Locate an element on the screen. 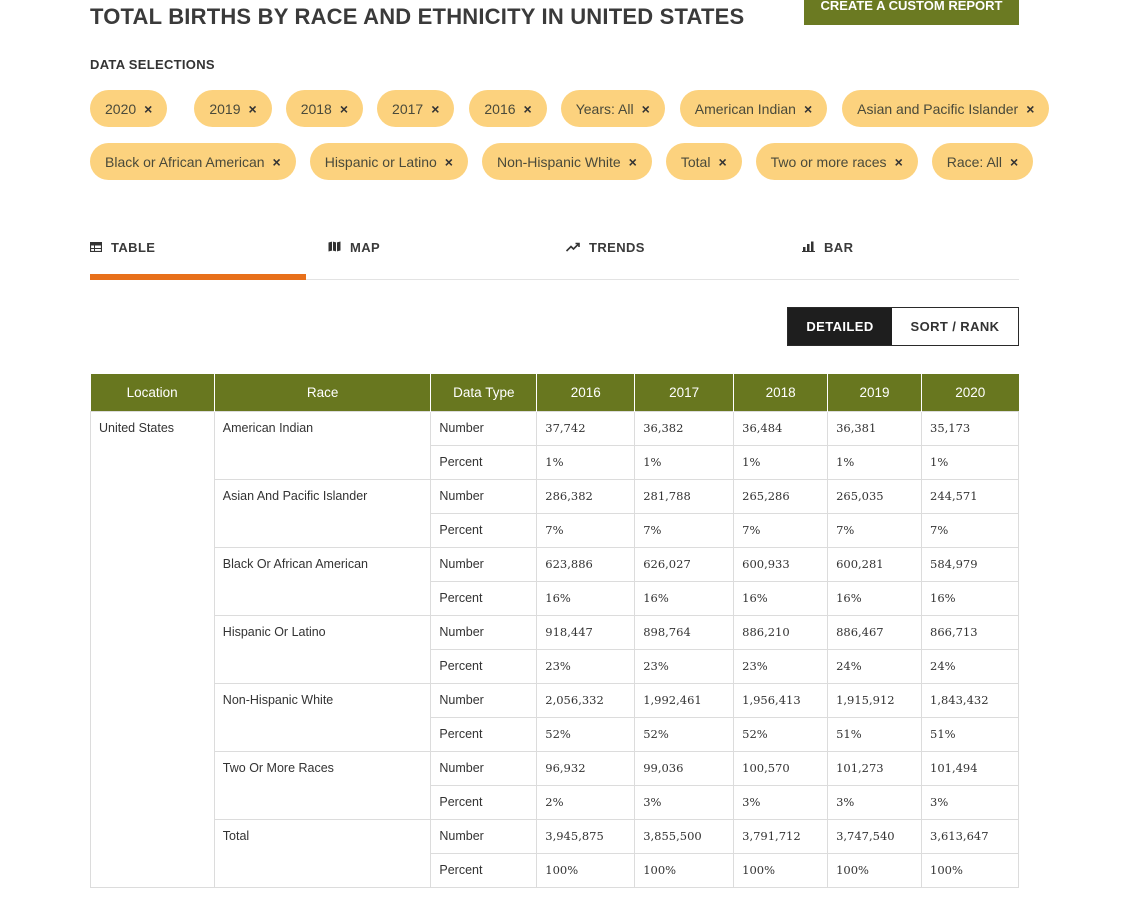 The width and height of the screenshot is (1144, 902). chip-label: 2017 is located at coordinates (408, 108).